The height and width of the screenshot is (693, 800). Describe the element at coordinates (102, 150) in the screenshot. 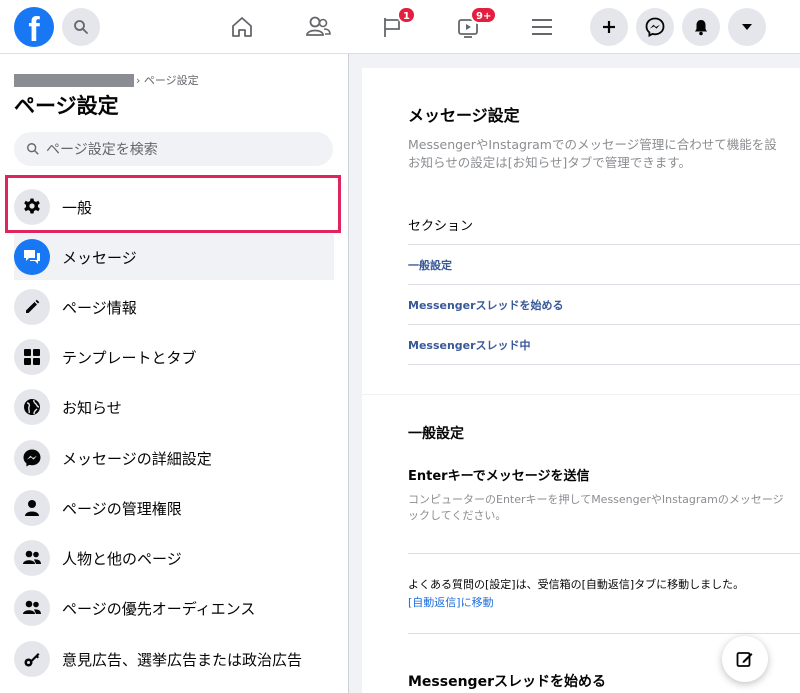

I see `search-placeholder: ページ設定を検索` at that location.